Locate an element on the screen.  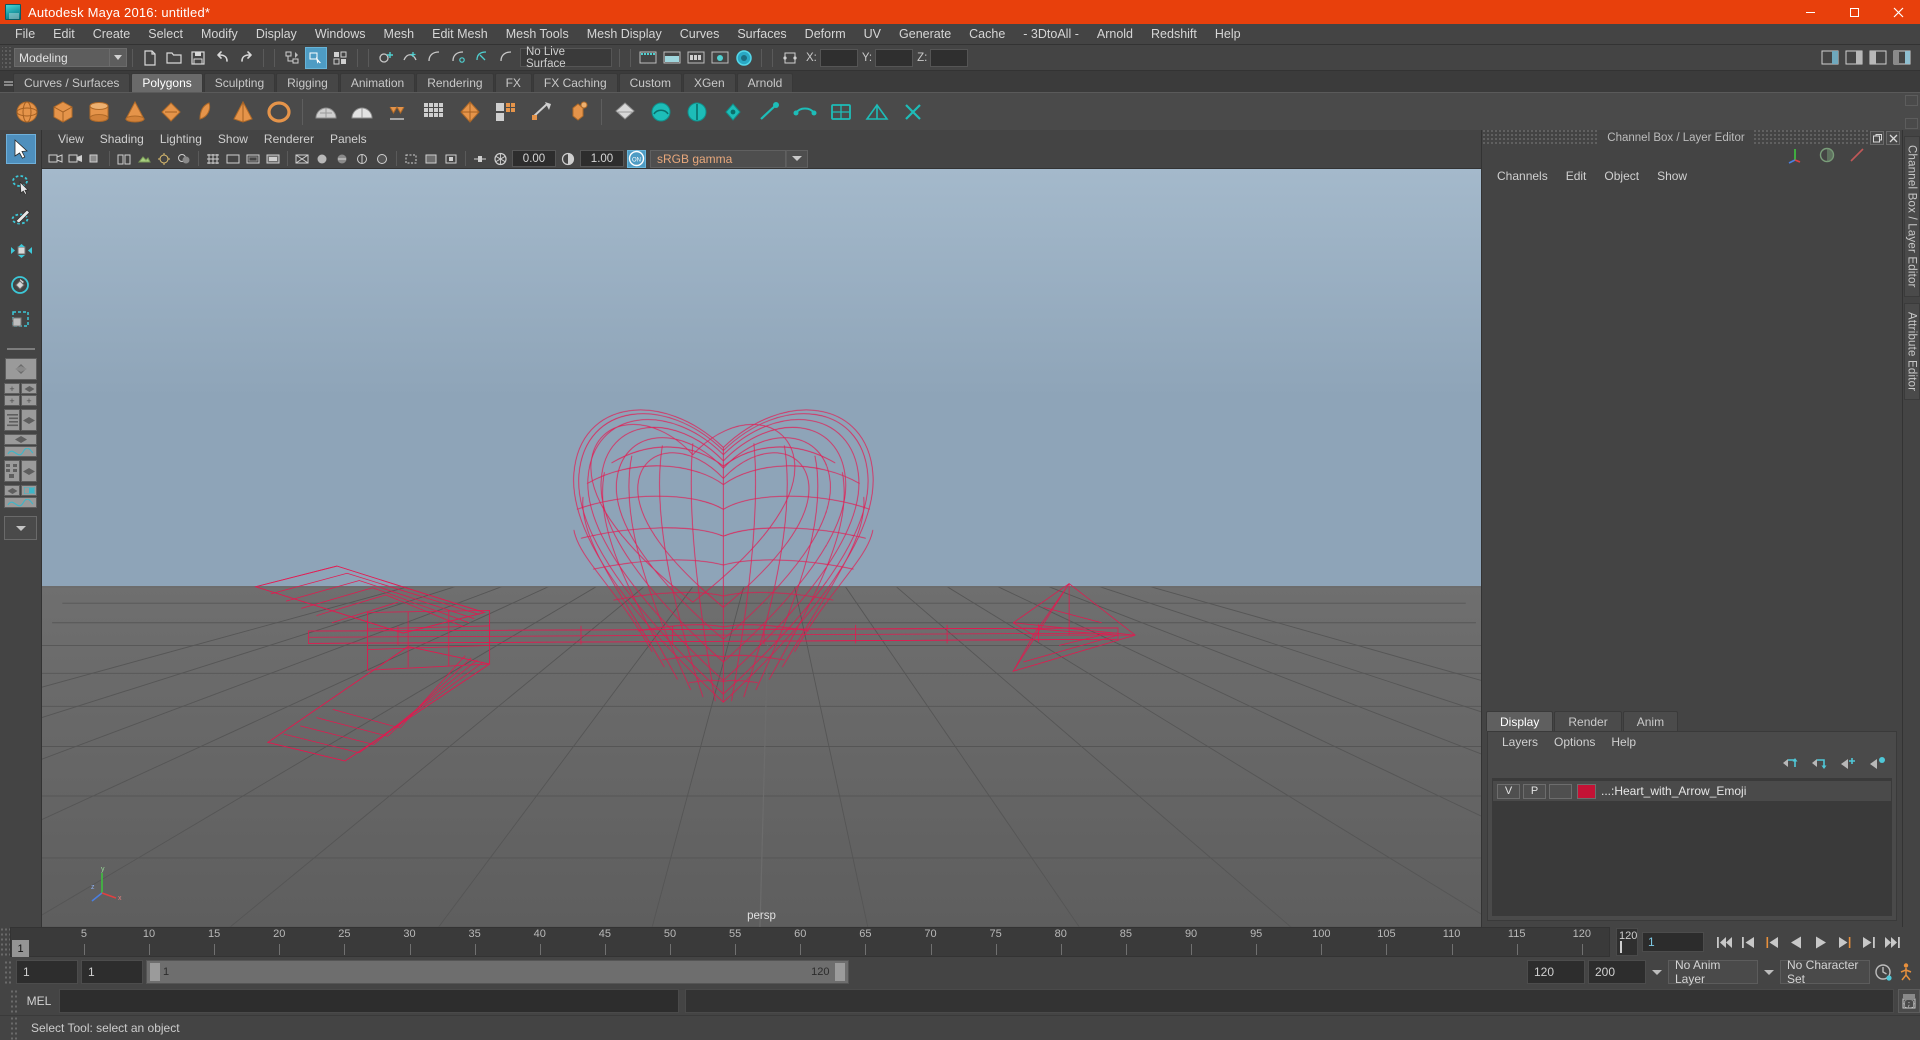
viewport-menu-panels: Panels is located at coordinates (348, 139).